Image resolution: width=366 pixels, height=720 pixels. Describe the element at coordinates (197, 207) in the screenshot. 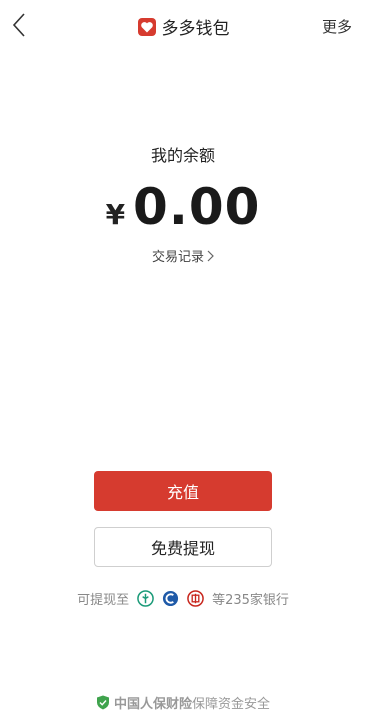

I see `balance-value: 0.00` at that location.